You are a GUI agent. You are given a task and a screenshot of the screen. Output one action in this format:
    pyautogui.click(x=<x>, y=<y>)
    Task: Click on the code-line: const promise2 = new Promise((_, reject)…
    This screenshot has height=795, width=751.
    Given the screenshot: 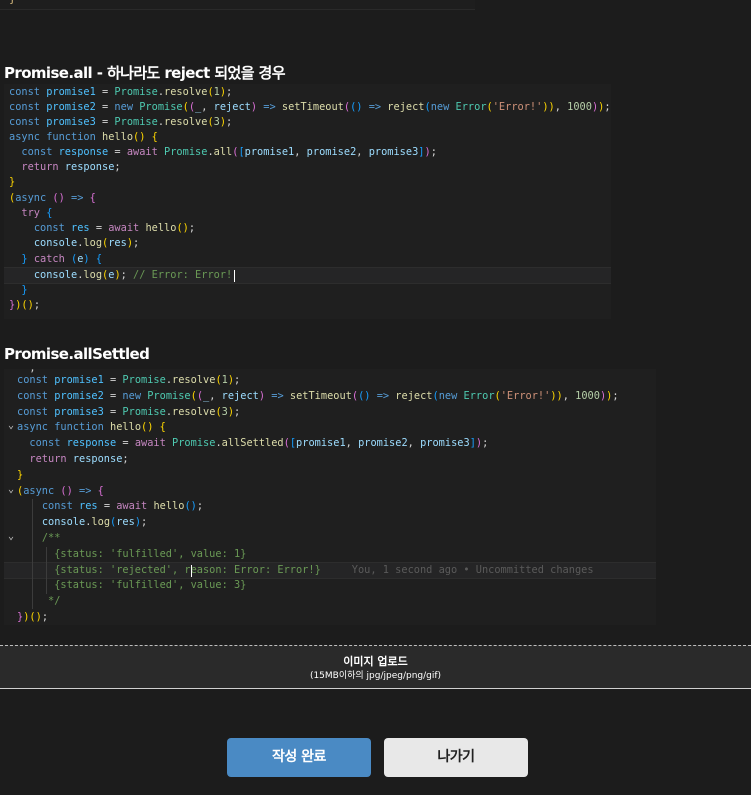 What is the action you would take?
    pyautogui.click(x=330, y=396)
    